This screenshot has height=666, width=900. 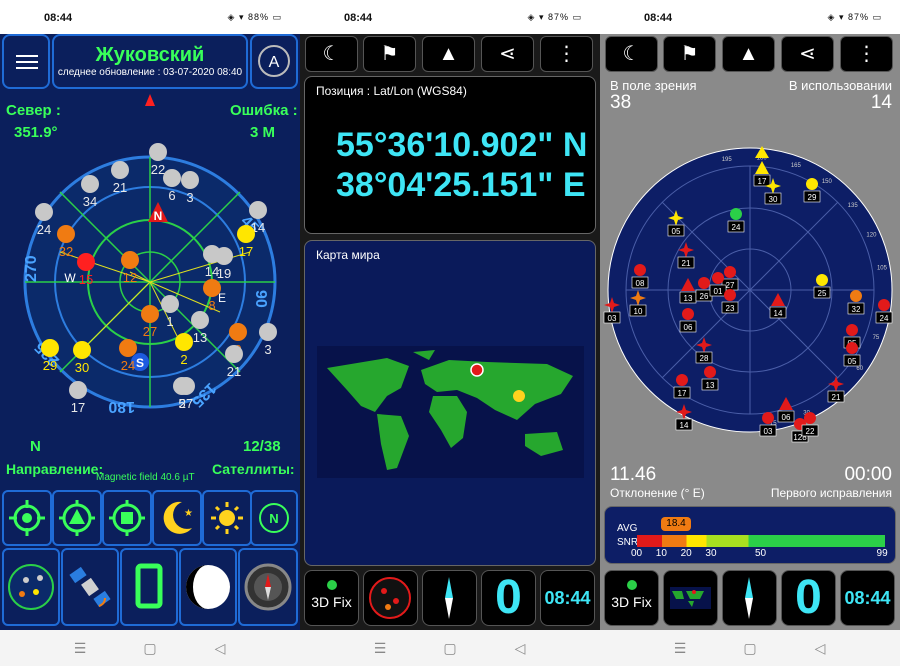 What do you see at coordinates (822, 293) in the screenshot?
I see `satellite-id: 25` at bounding box center [822, 293].